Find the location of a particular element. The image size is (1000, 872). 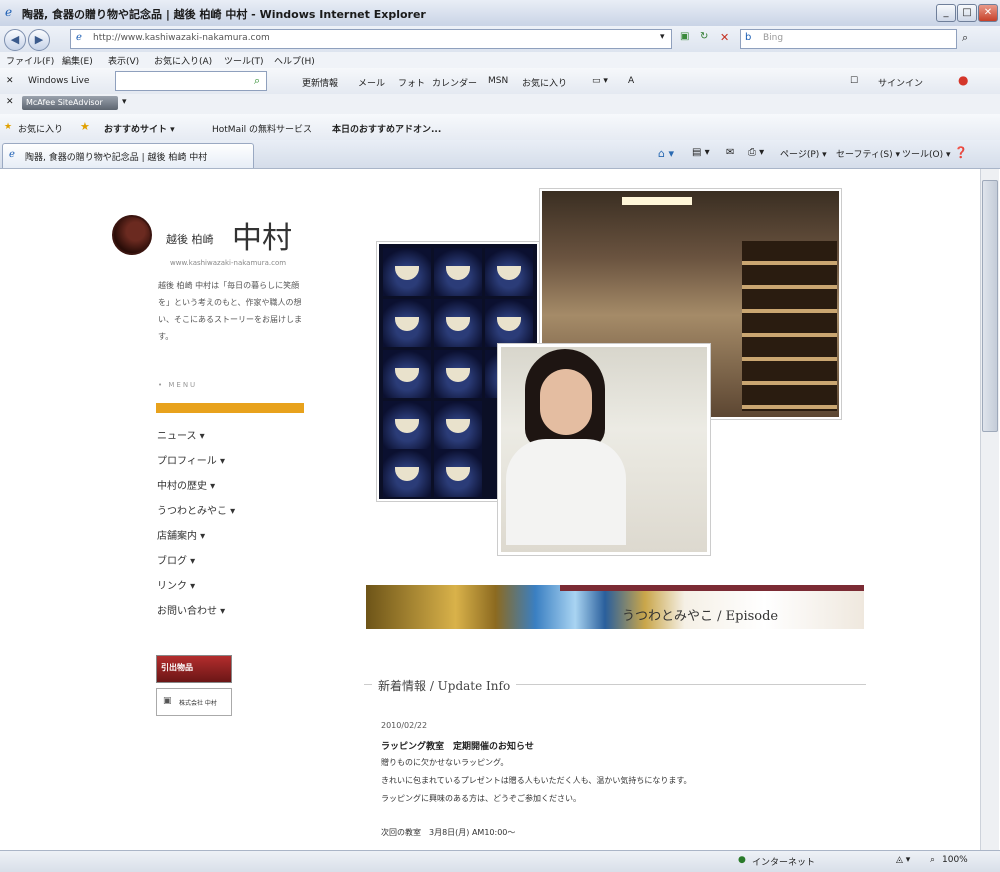

security-zone: インターネット is located at coordinates (784, 863).